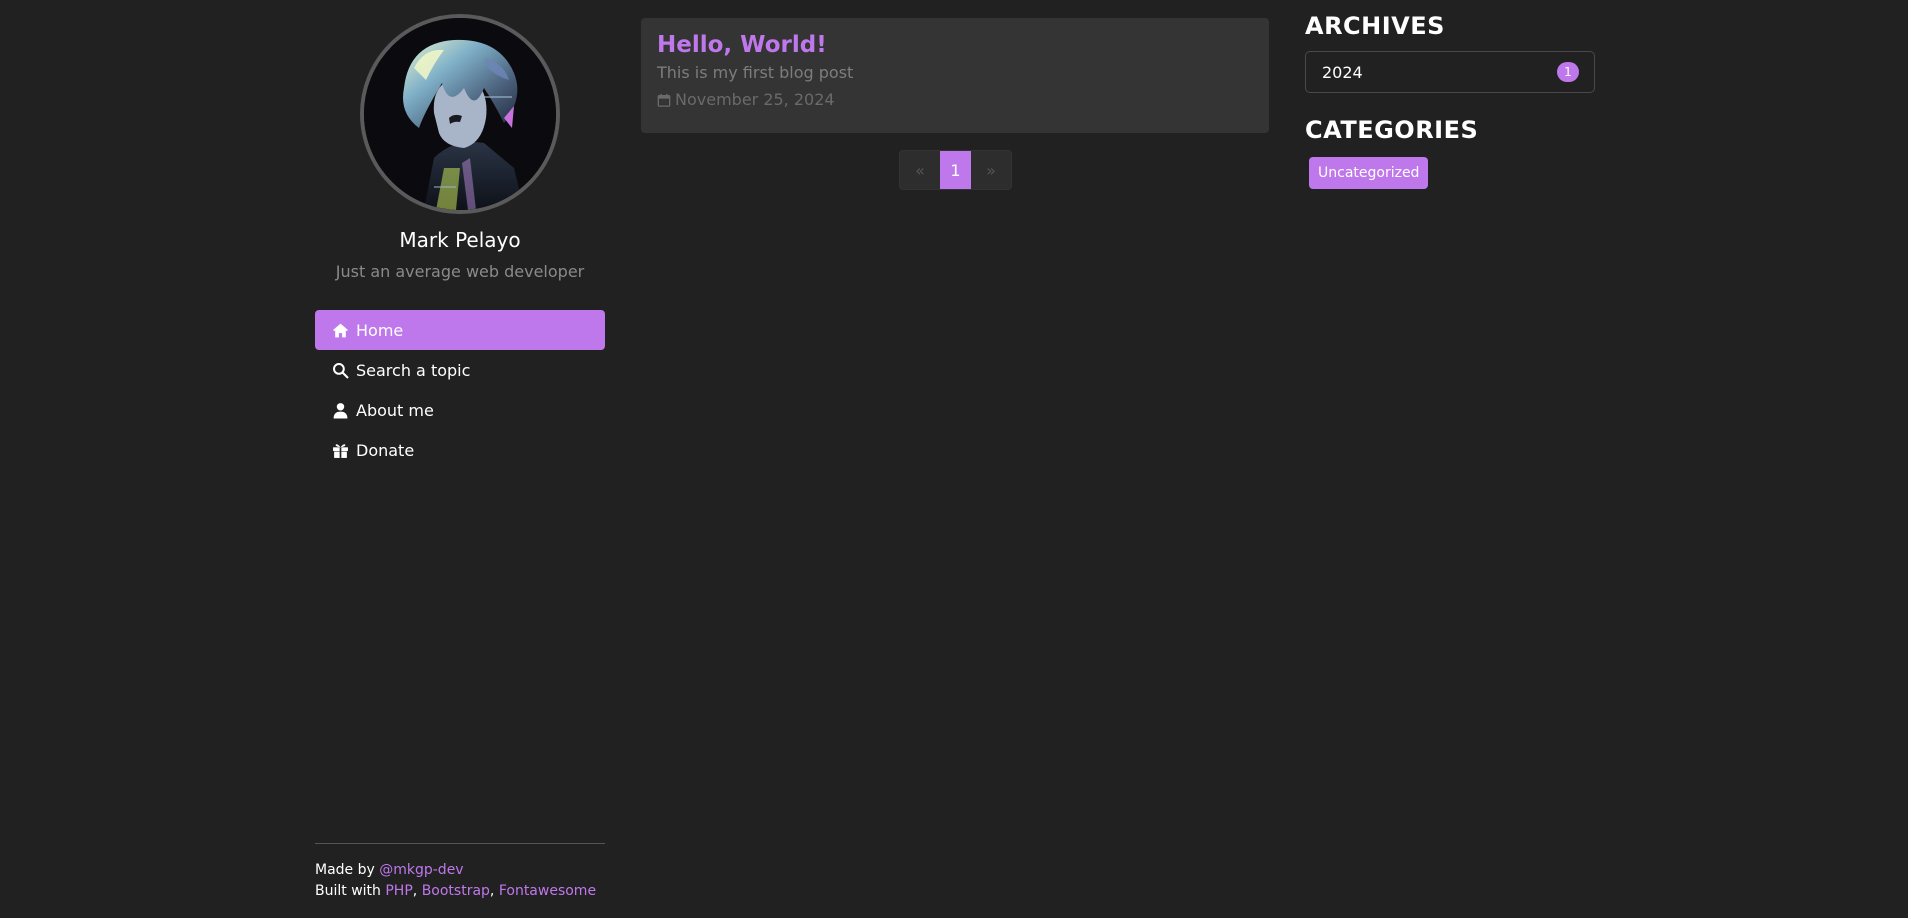 Image resolution: width=1908 pixels, height=918 pixels. What do you see at coordinates (385, 450) in the screenshot?
I see `nav-item-label: Donate` at bounding box center [385, 450].